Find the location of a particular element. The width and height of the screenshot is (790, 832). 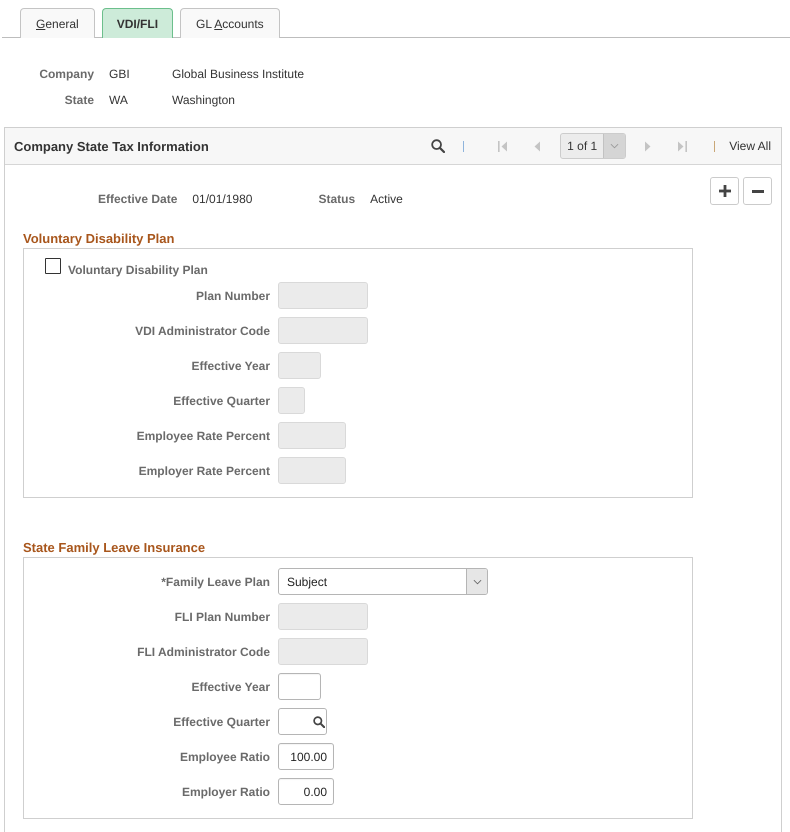

section-heading: Voluntary Disability Plan is located at coordinates (99, 238).